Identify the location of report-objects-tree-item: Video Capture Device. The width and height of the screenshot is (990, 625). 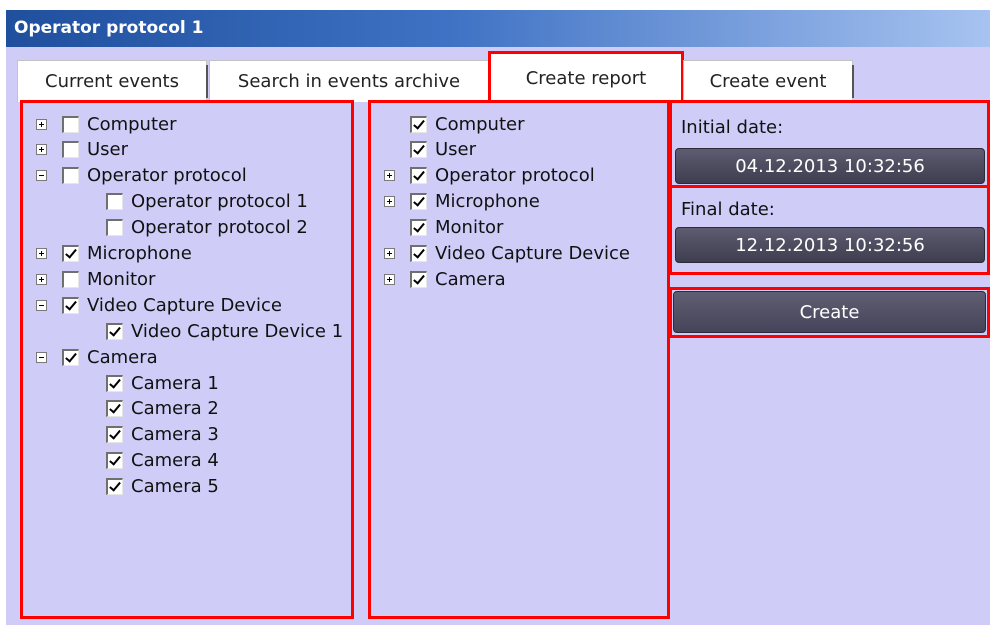
(507, 254).